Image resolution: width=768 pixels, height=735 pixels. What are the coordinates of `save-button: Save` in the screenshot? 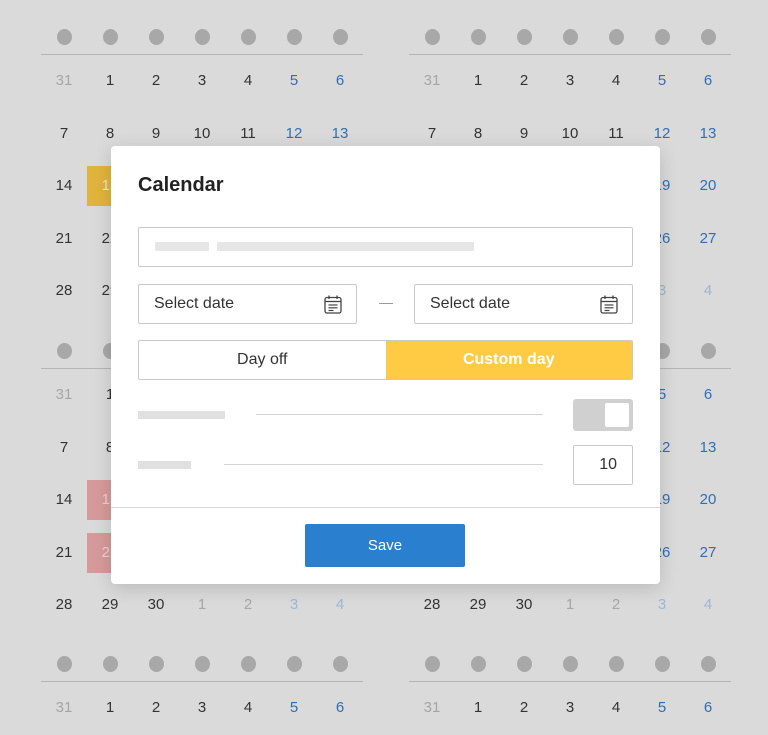 It's located at (385, 545).